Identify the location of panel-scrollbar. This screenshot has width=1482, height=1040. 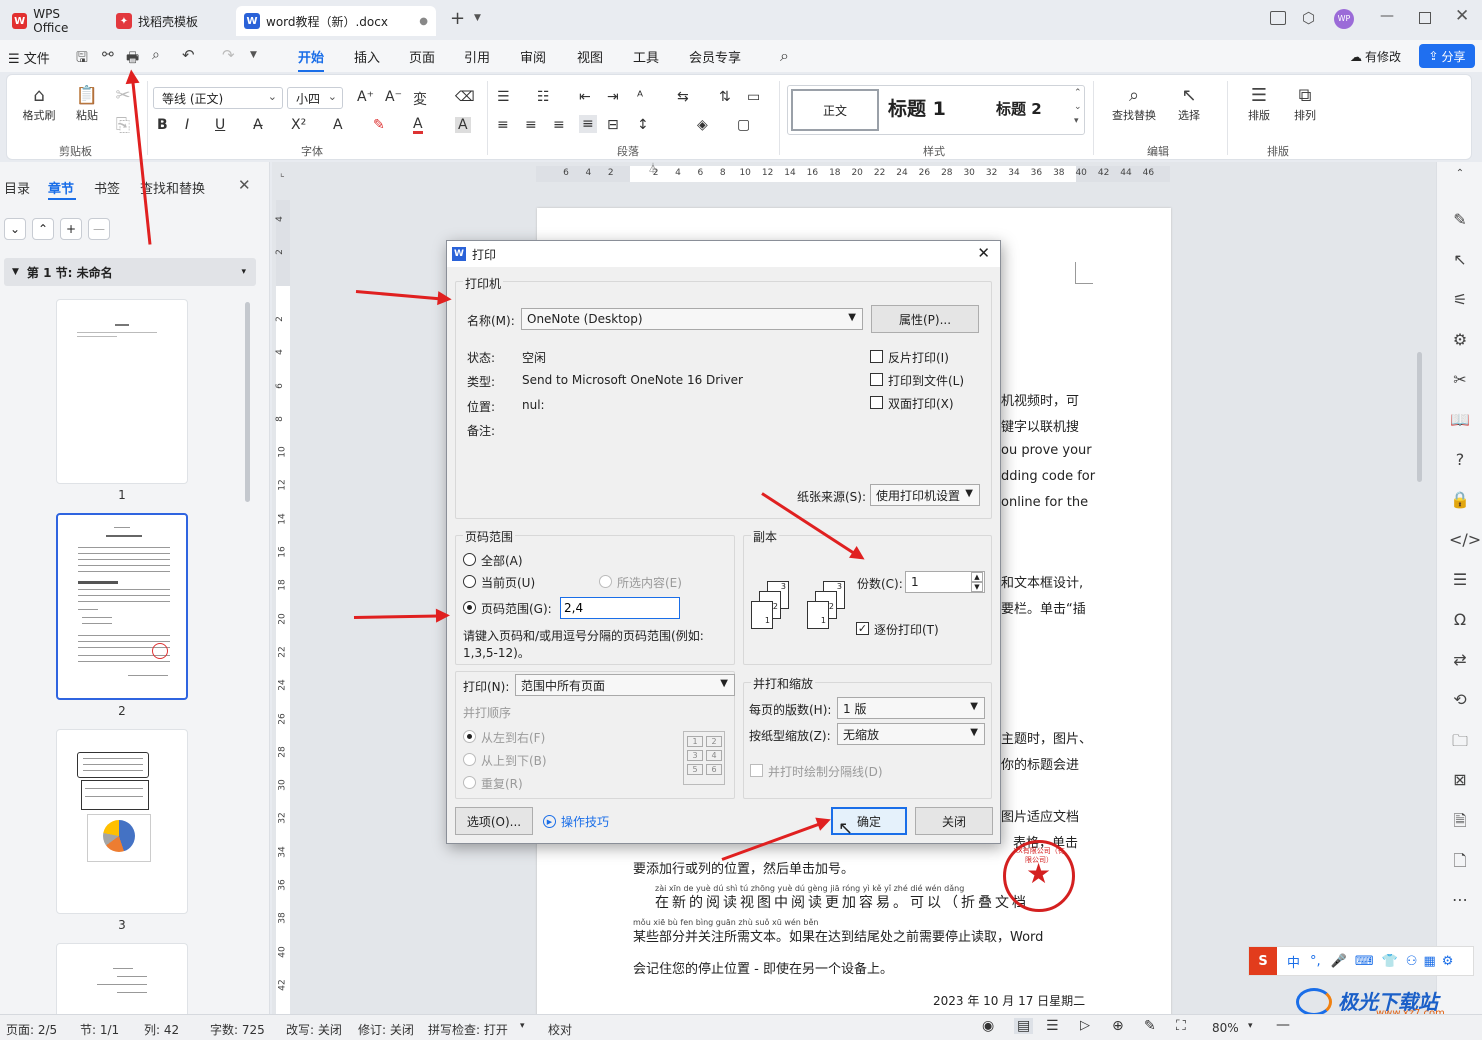
(247, 402).